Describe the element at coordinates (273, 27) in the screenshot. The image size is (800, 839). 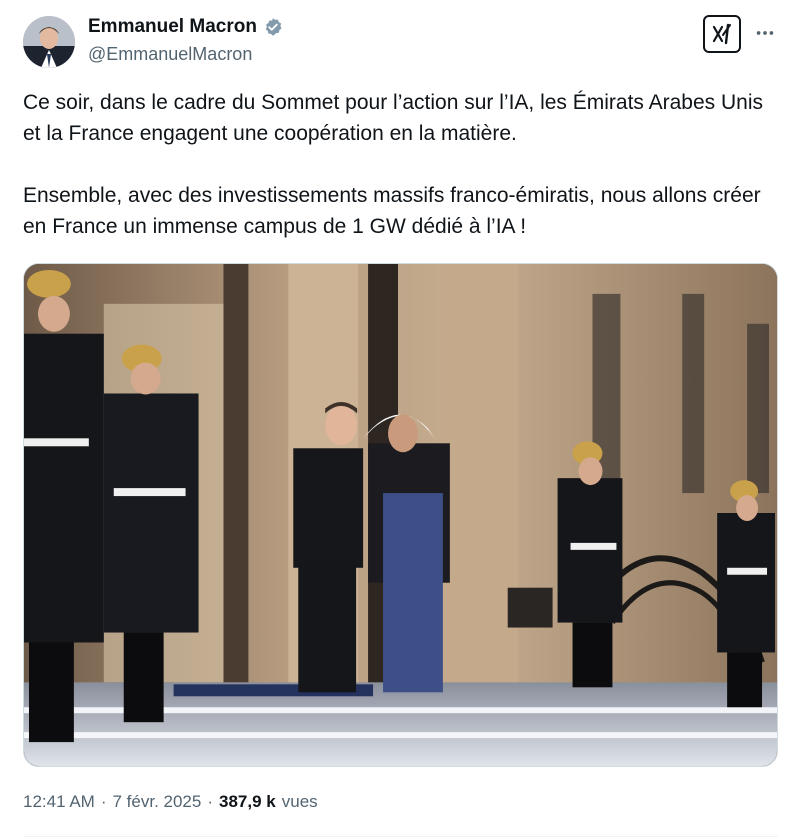
I see `verified-badge-icon` at that location.